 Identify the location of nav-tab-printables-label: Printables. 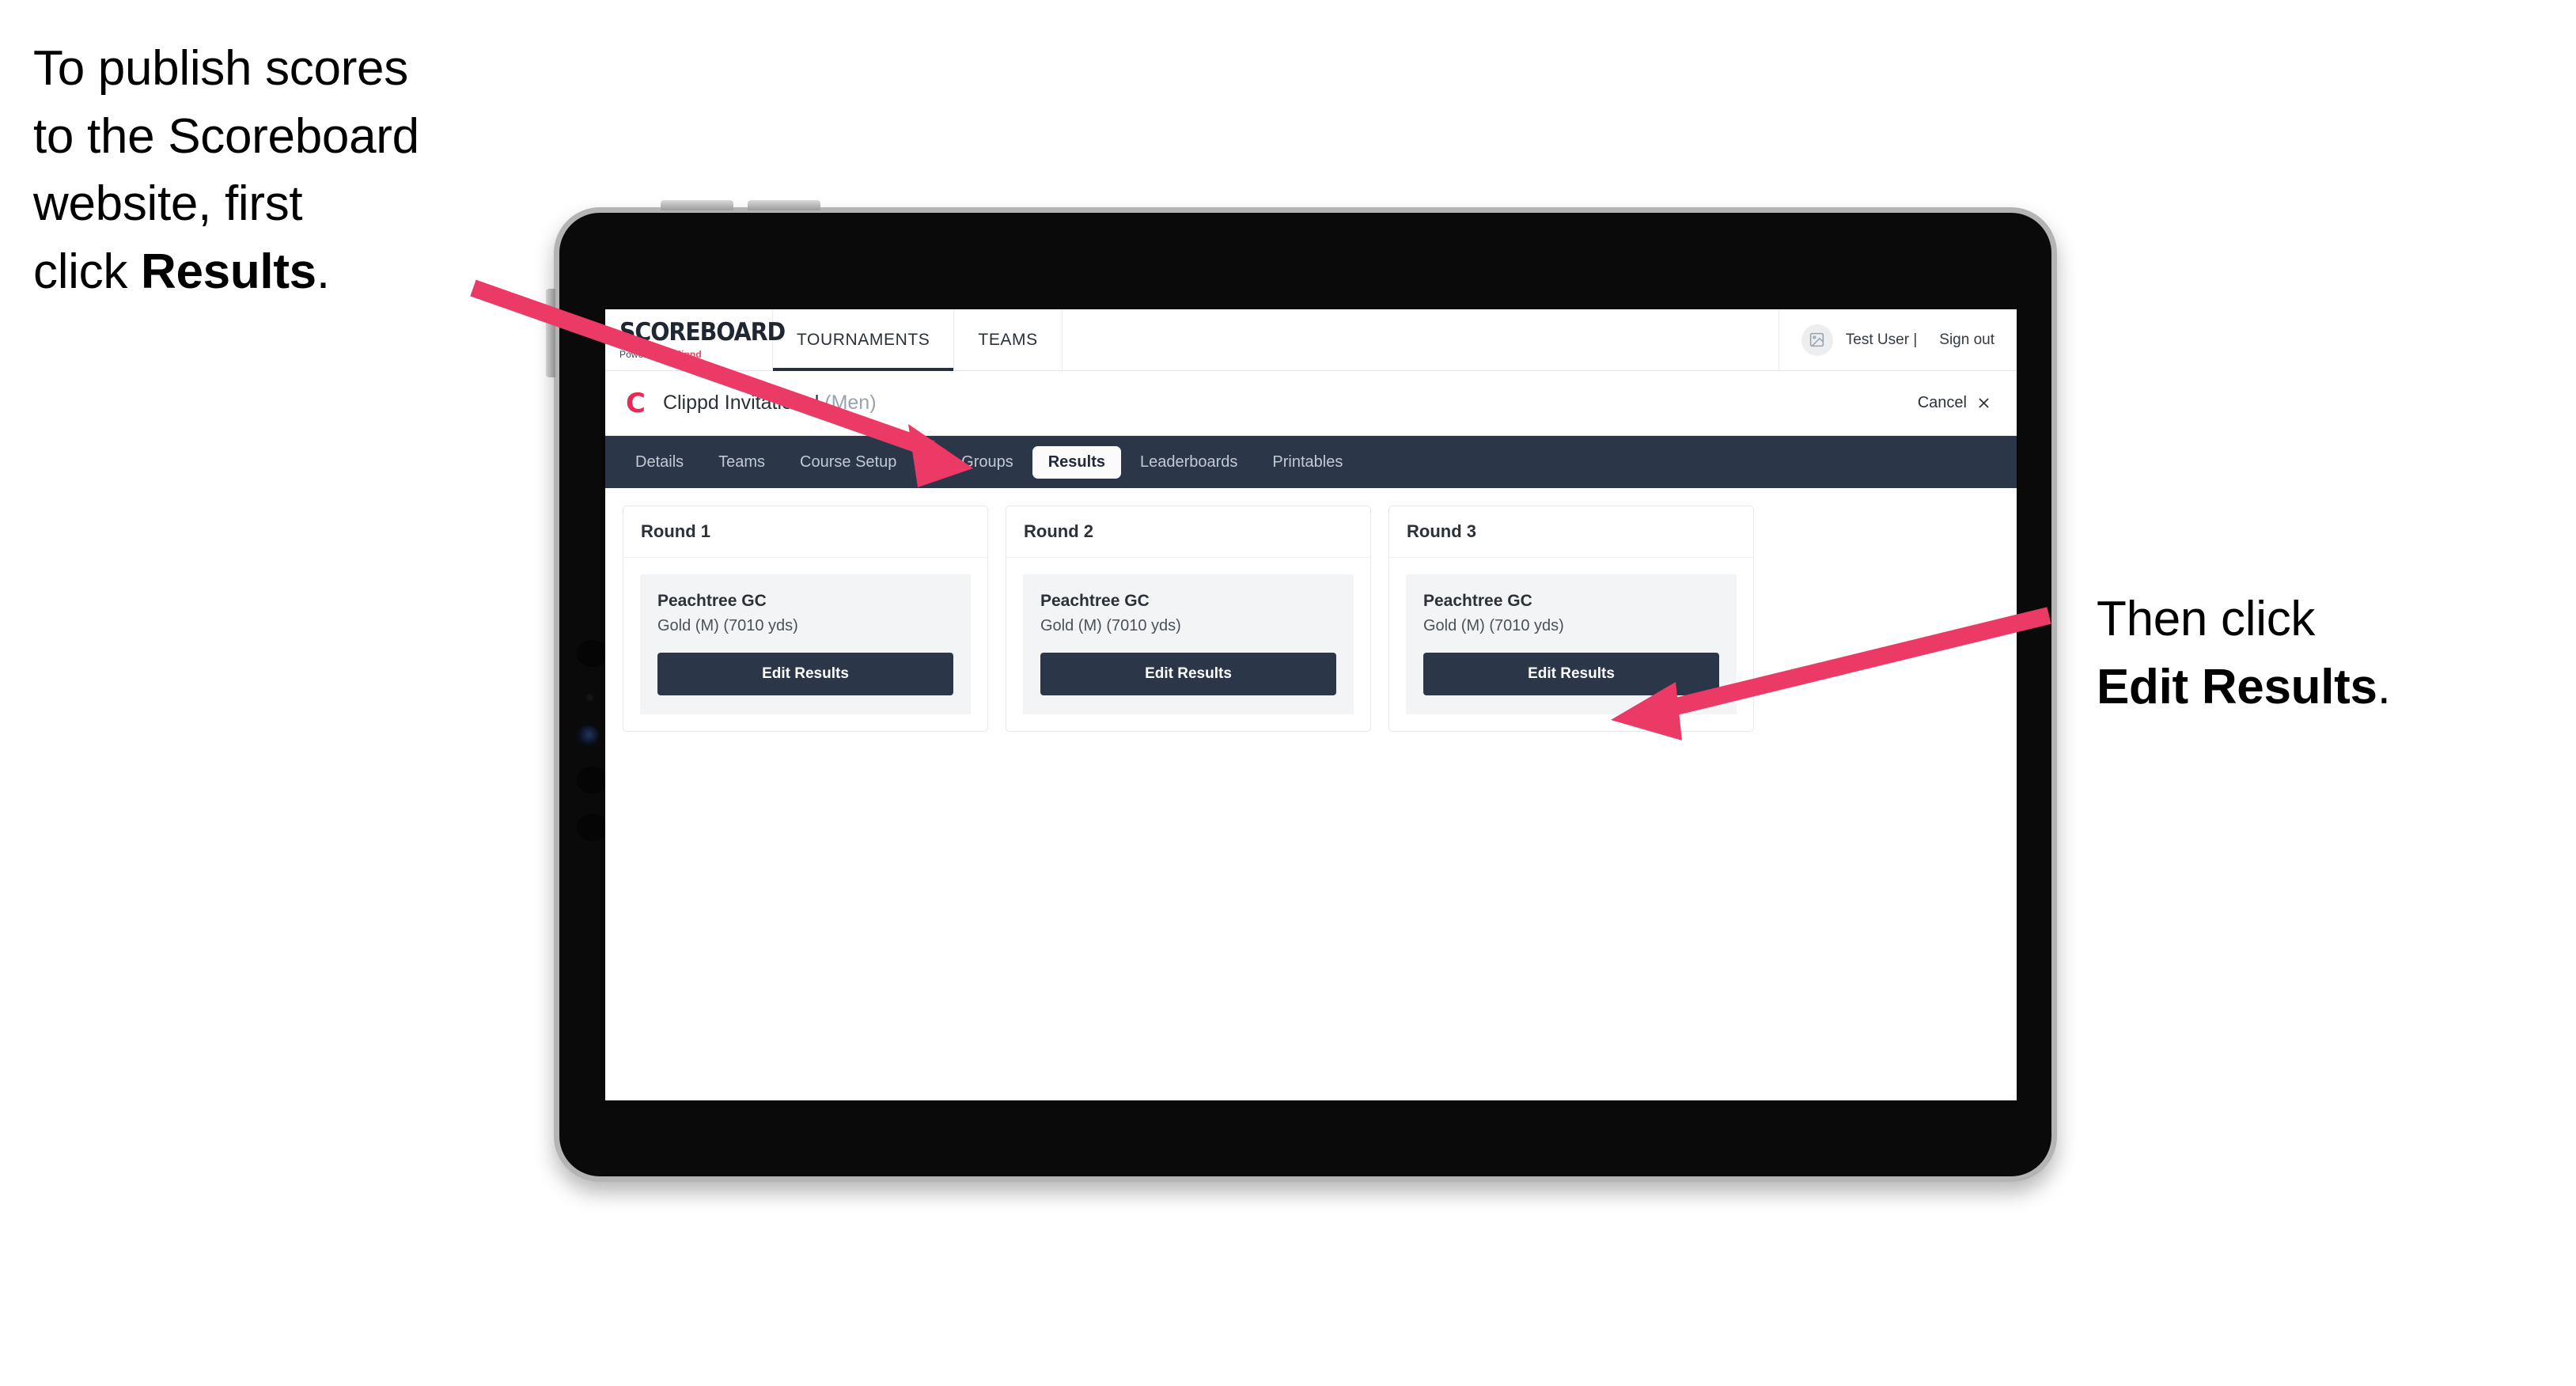
(1307, 462).